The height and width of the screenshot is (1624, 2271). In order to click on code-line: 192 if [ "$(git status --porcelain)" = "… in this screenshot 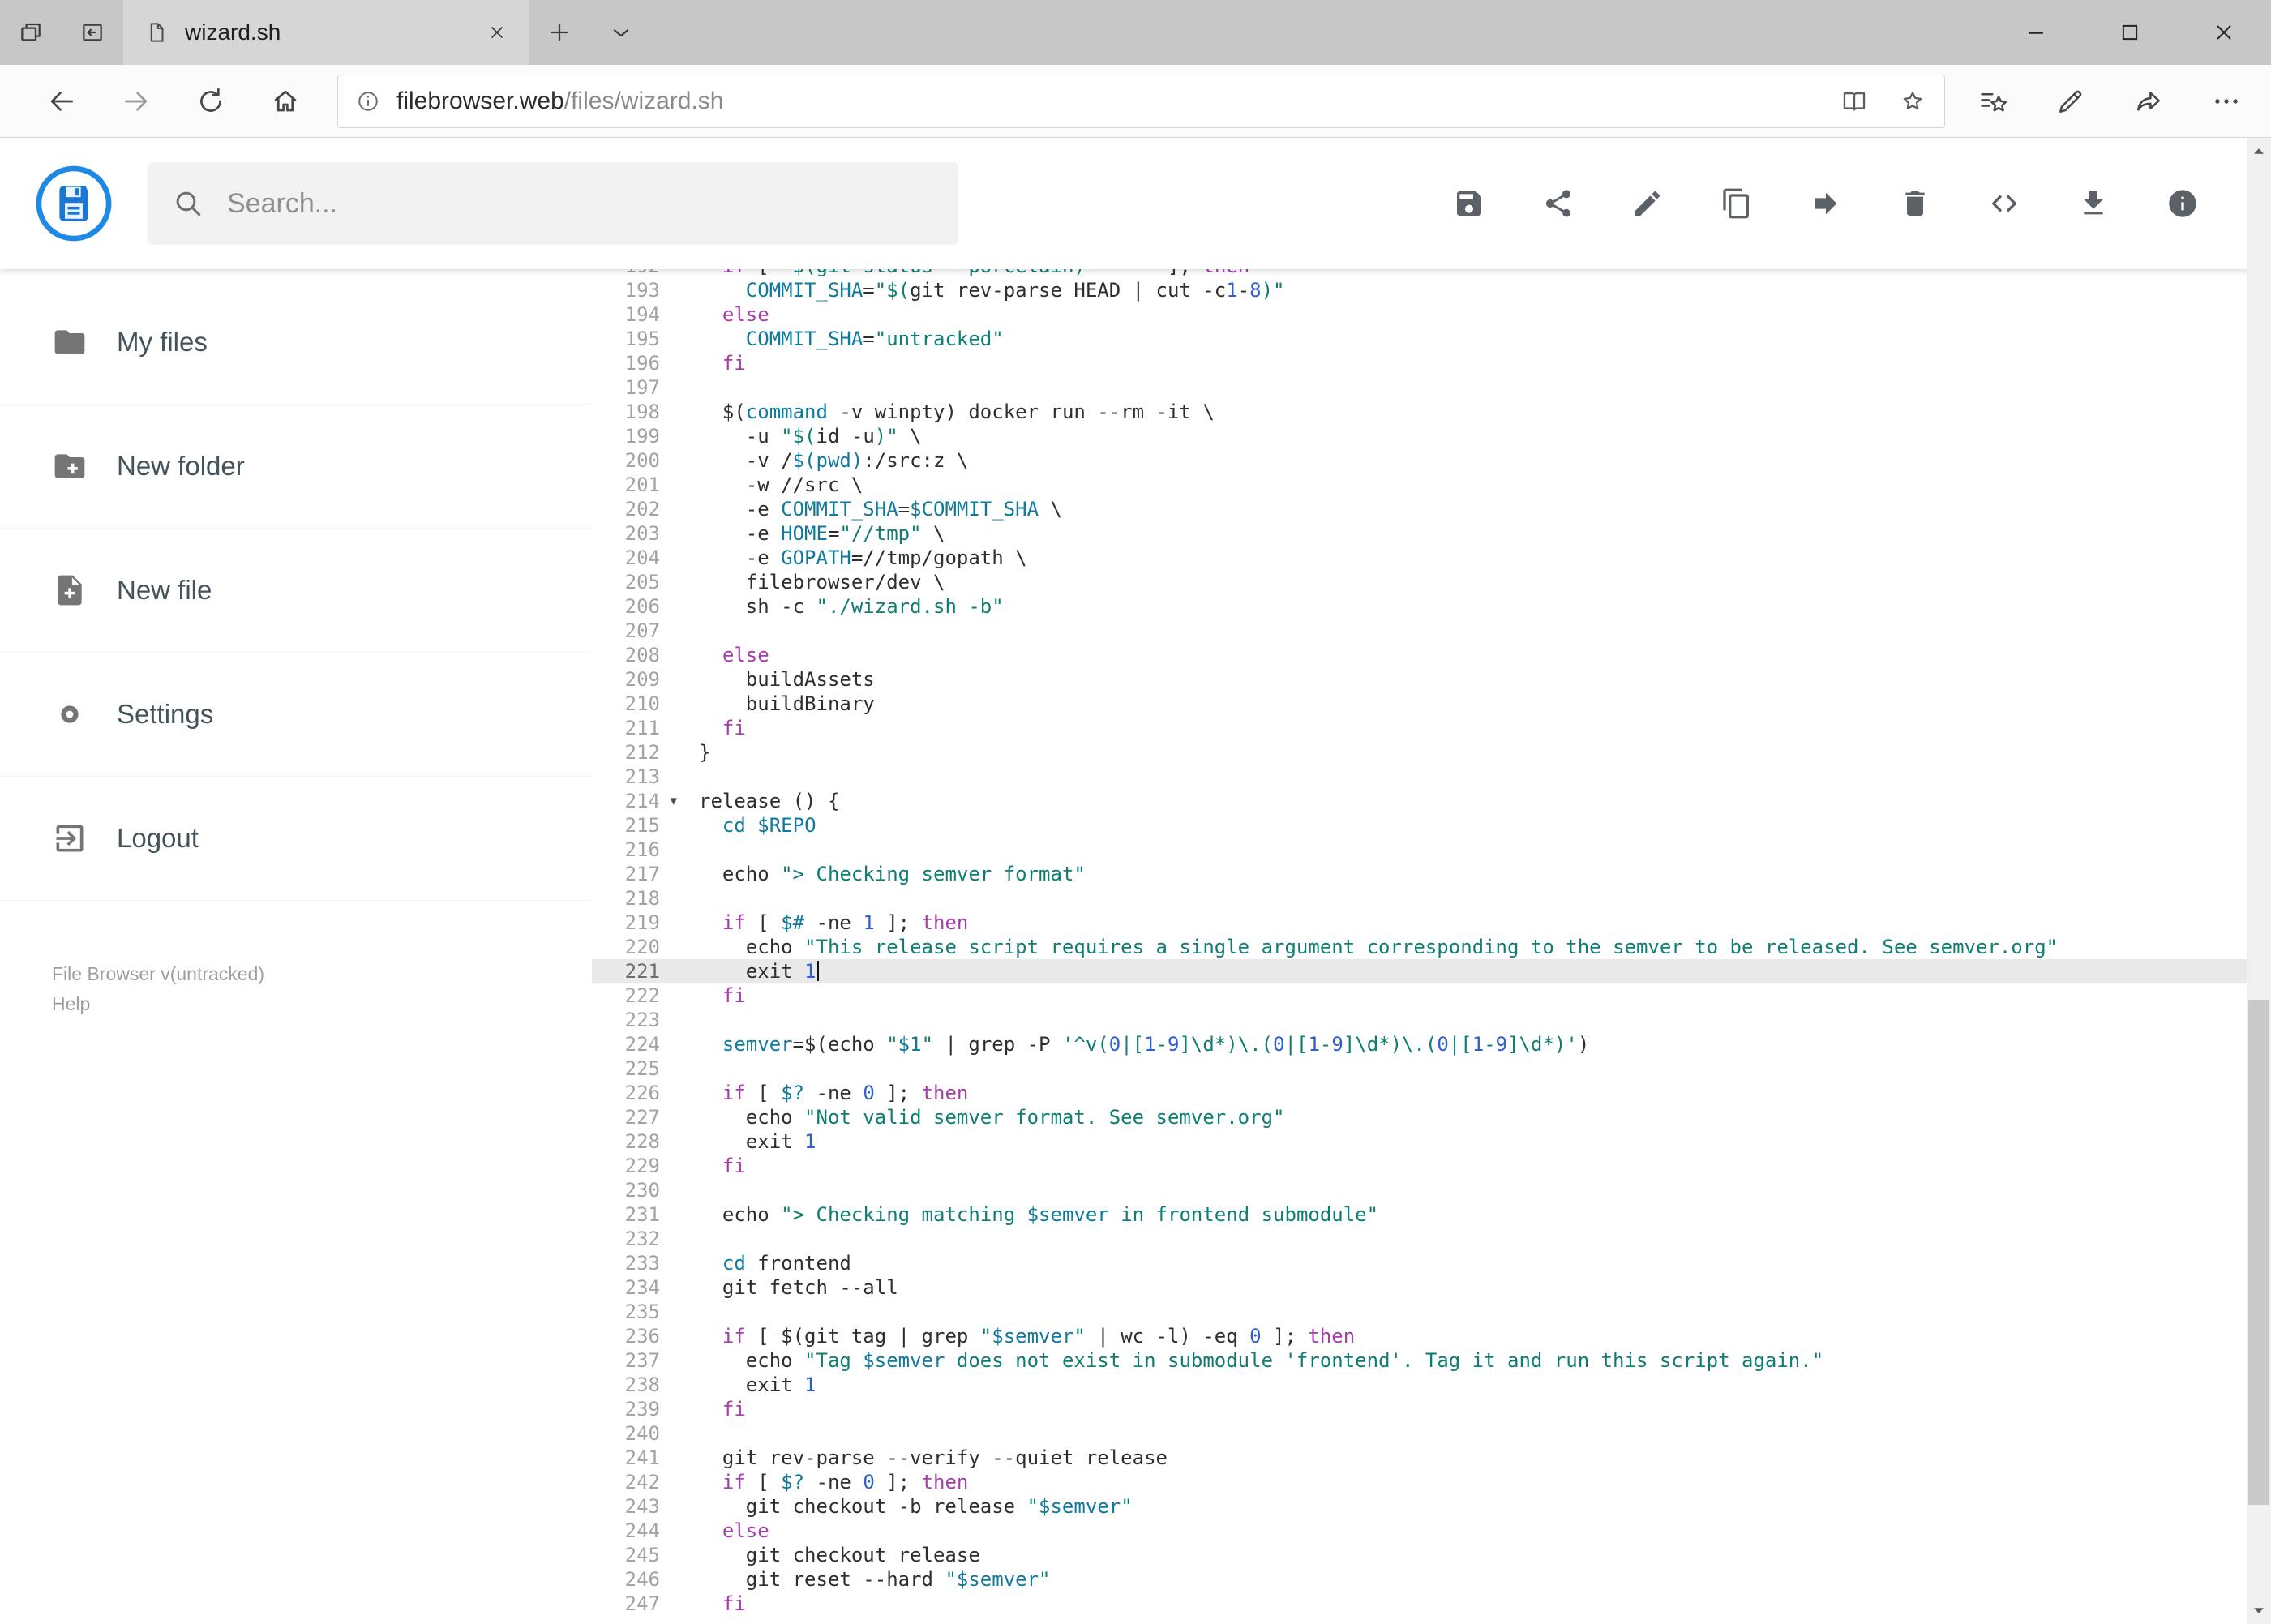, I will do `click(1431, 273)`.